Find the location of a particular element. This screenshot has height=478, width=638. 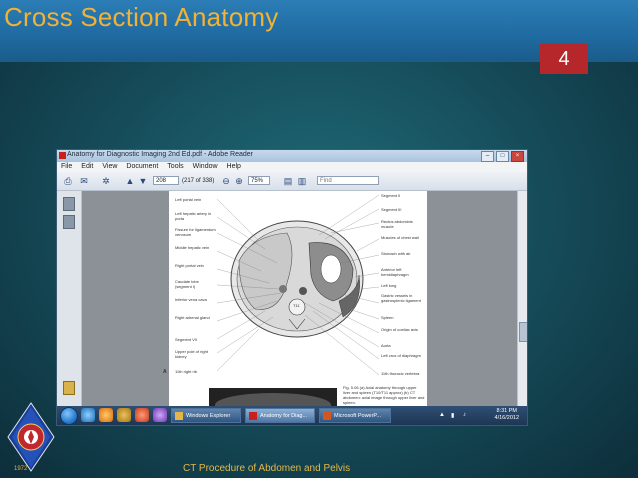

clock-date: 4/16/2012 is located at coordinates (506, 418).